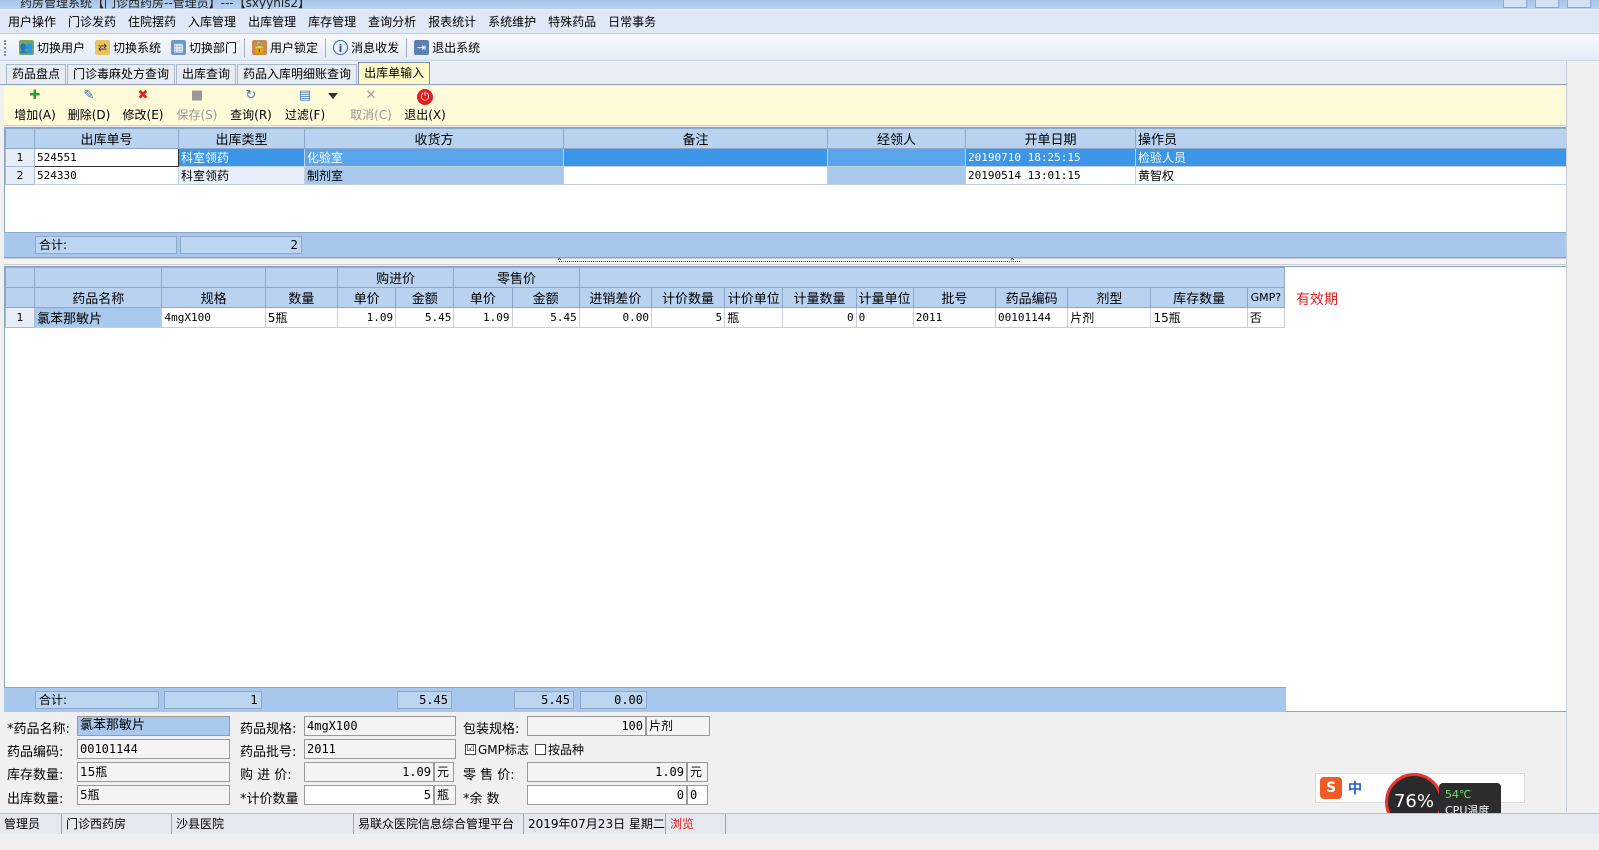 This screenshot has height=850, width=1599. I want to click on cell-price-diff: 0.00, so click(615, 317).